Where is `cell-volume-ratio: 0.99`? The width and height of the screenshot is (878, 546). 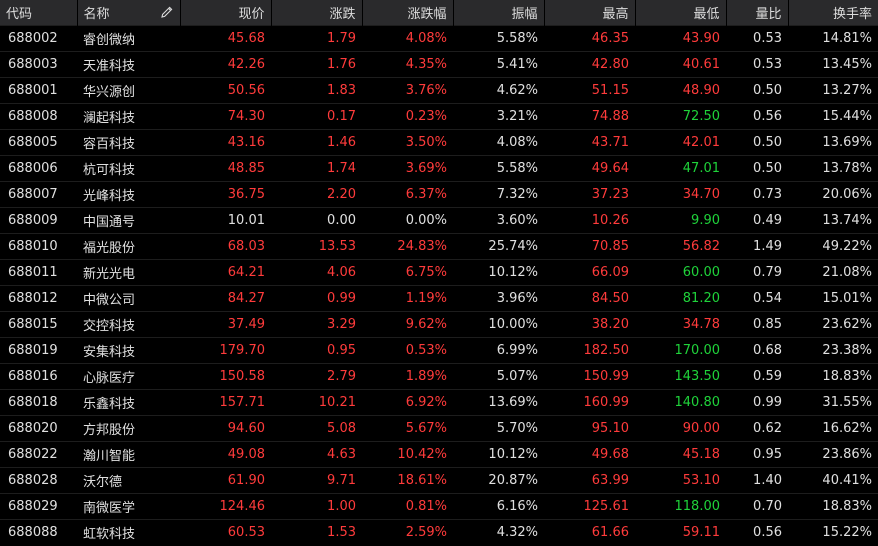 cell-volume-ratio: 0.99 is located at coordinates (767, 402).